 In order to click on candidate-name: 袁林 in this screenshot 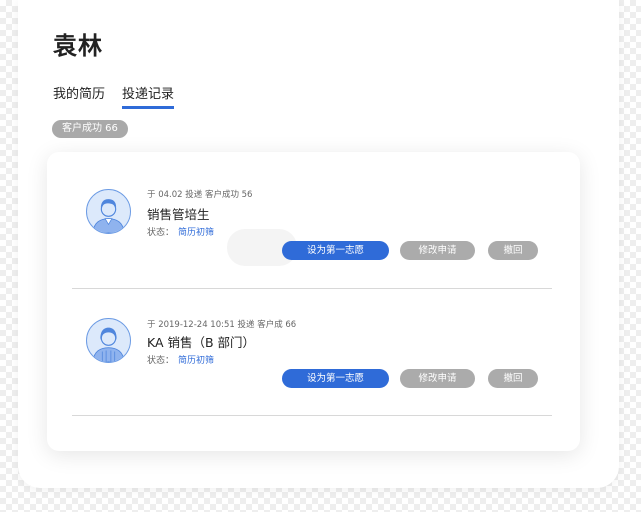, I will do `click(78, 46)`.